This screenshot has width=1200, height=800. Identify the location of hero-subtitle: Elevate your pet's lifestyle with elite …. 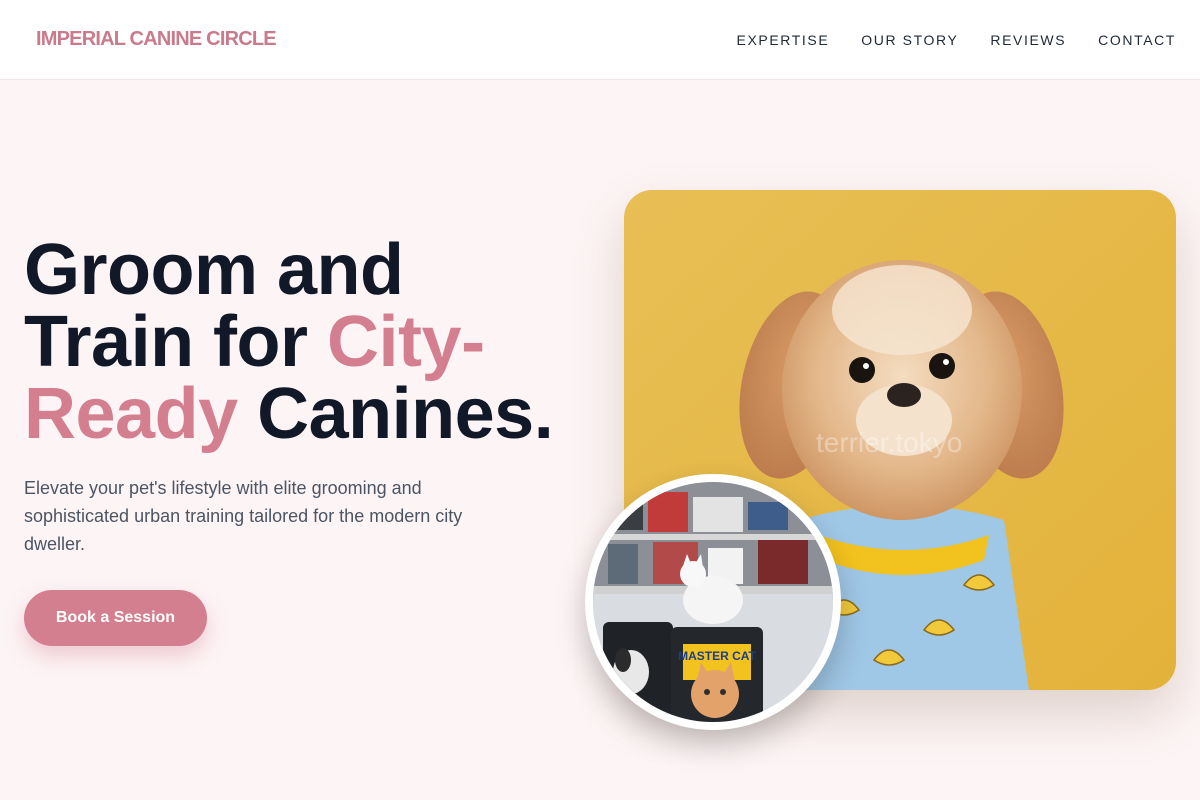
(243, 516).